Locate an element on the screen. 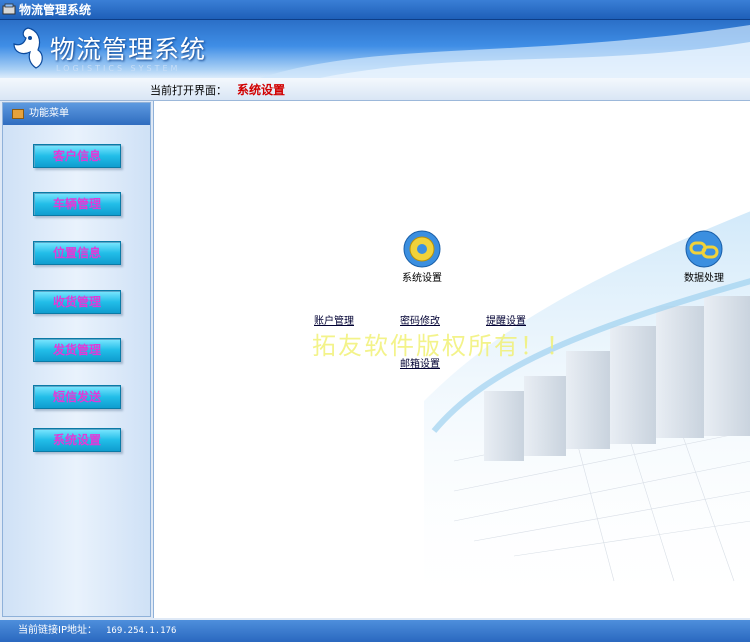 The image size is (750, 642). menu-button-system-settings: 系统设置 is located at coordinates (77, 440).